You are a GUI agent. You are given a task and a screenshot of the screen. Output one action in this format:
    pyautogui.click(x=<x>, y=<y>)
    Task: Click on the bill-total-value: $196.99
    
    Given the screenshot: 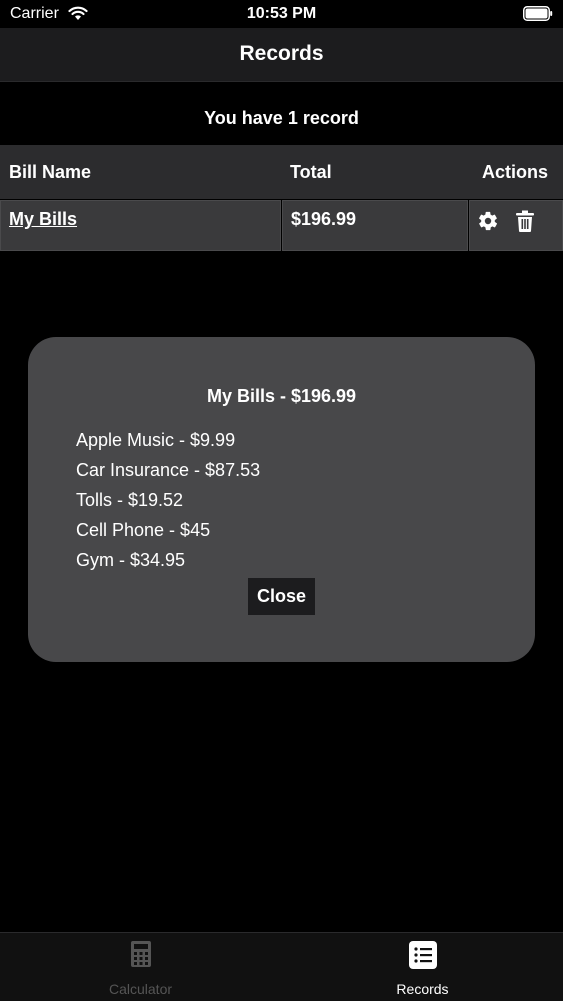 What is the action you would take?
    pyautogui.click(x=324, y=219)
    